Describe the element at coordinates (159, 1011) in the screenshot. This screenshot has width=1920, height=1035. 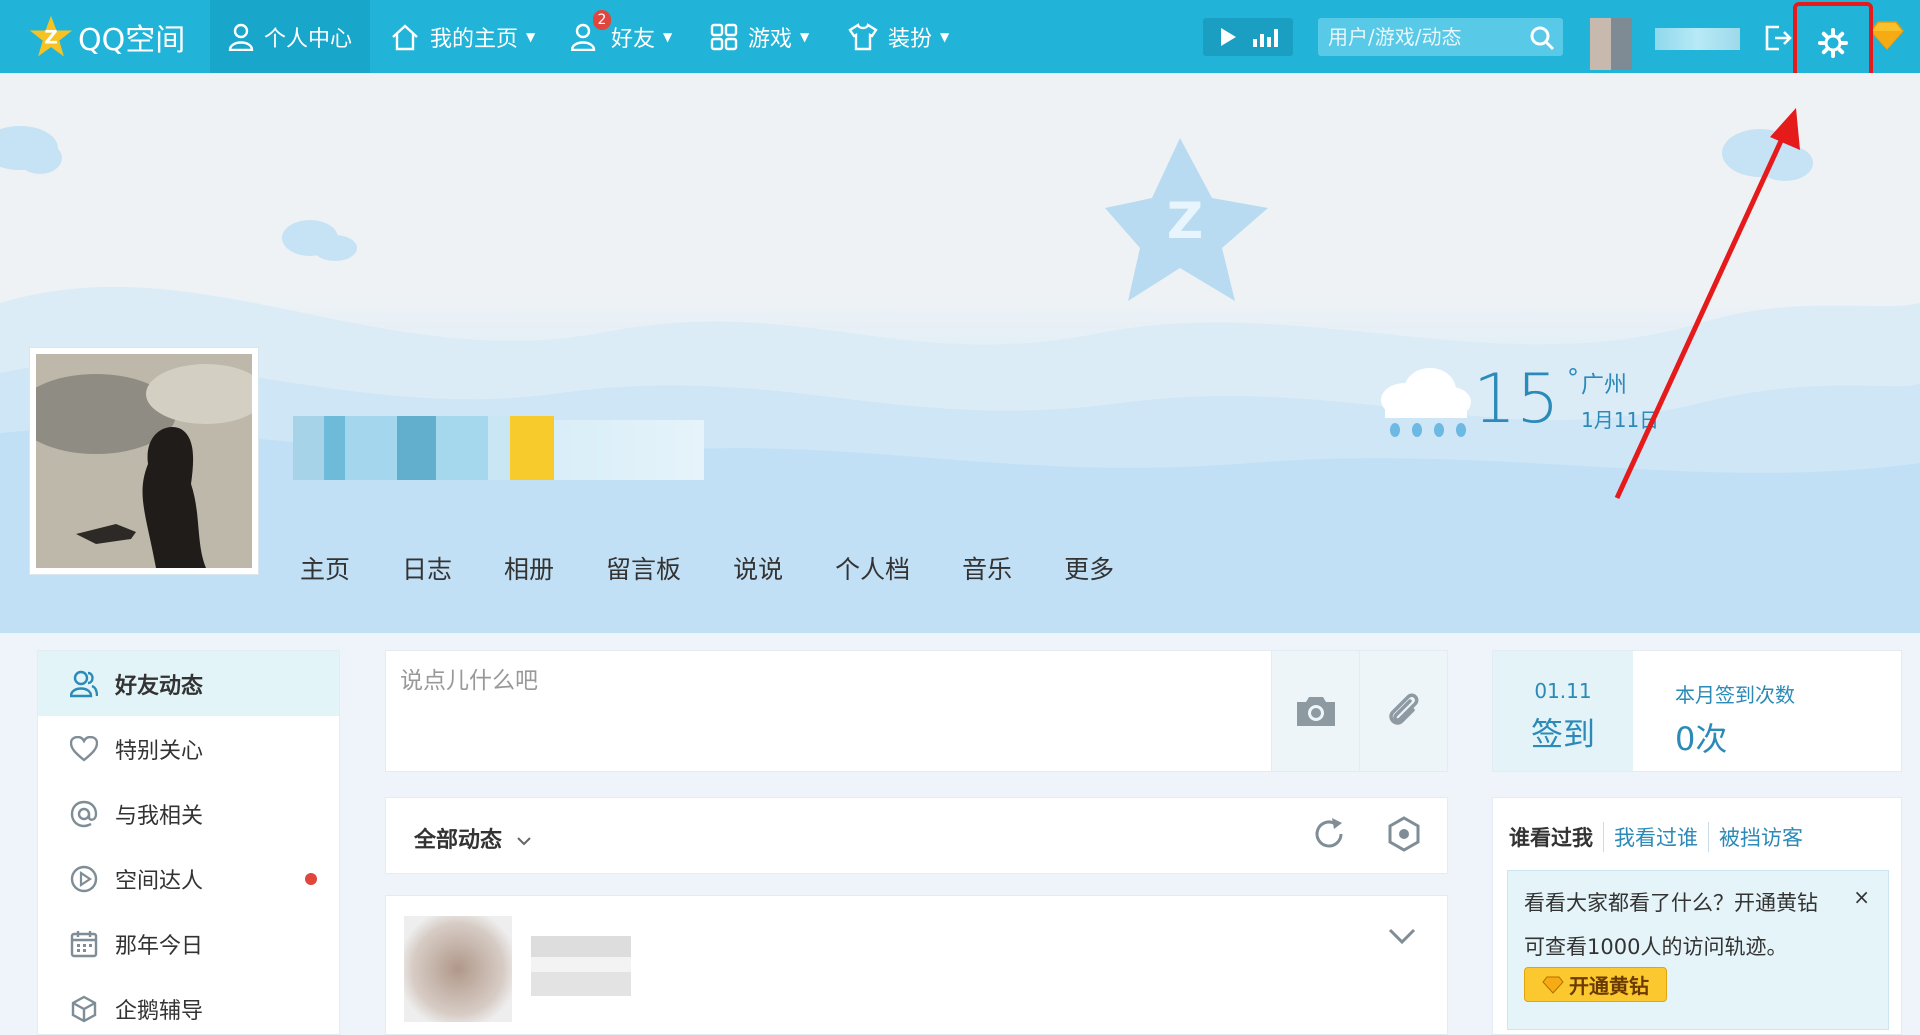
I see `menu-label: 企鹅辅导` at that location.